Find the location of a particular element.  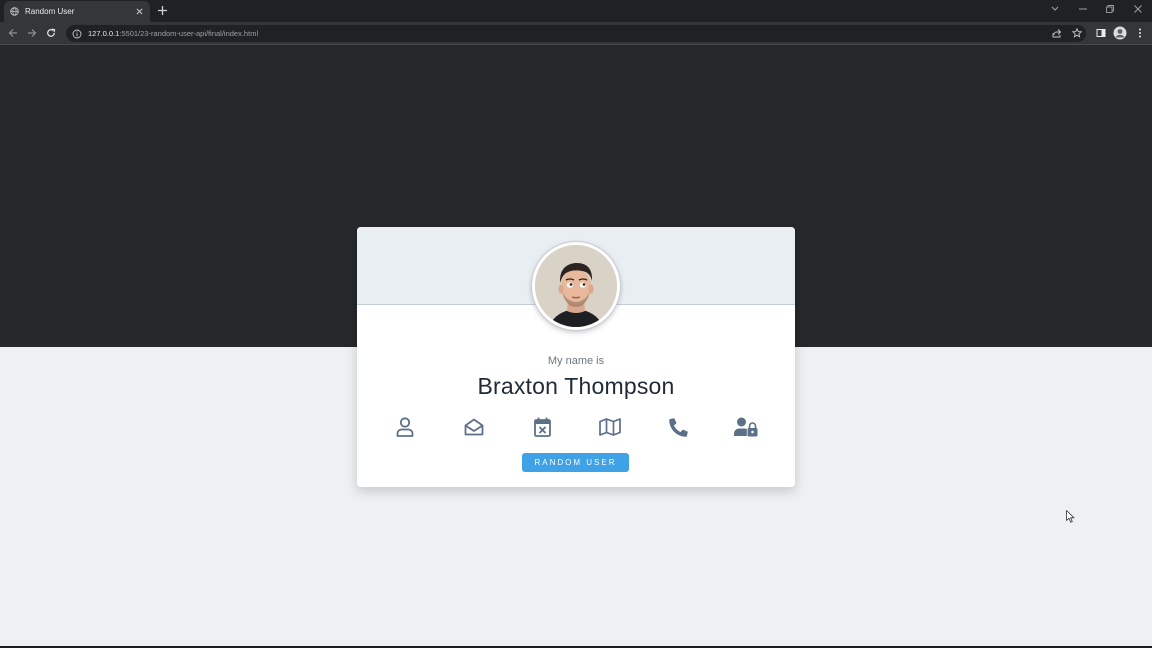

share-icon is located at coordinates (1056, 32).